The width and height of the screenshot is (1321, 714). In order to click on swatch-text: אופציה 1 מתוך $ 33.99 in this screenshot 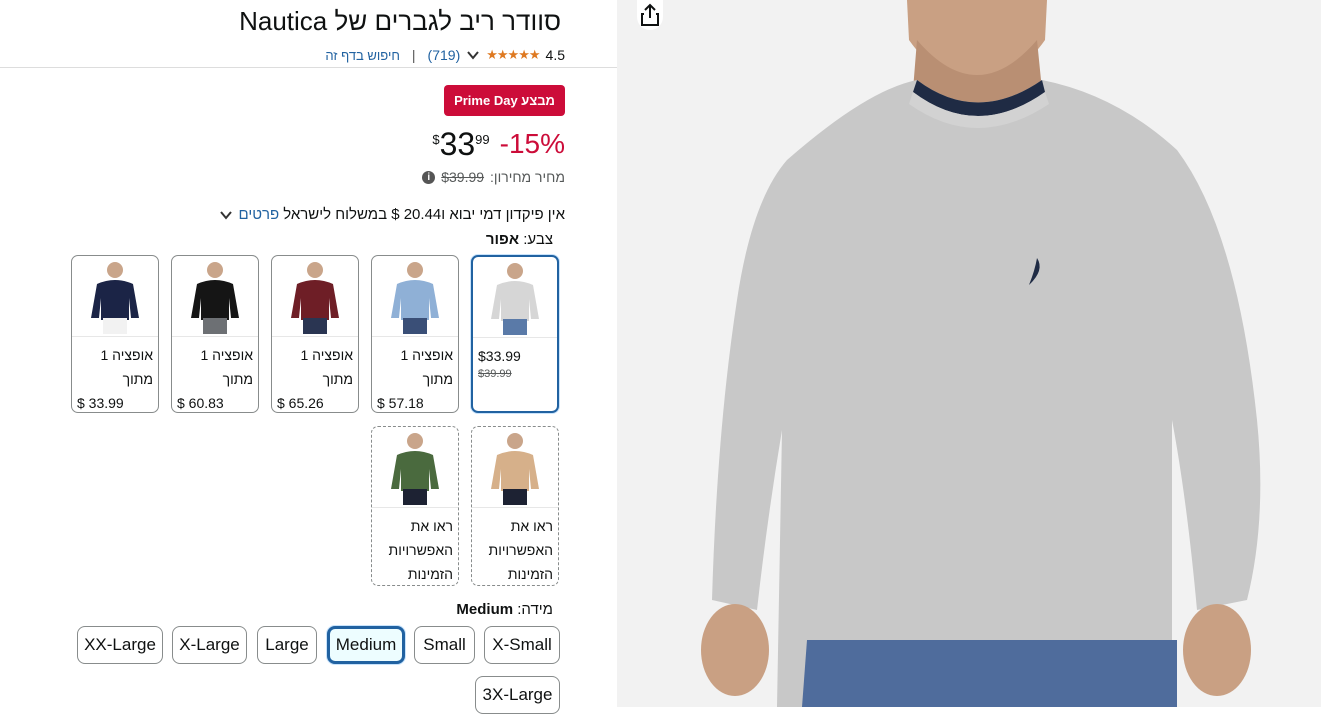, I will do `click(115, 374)`.